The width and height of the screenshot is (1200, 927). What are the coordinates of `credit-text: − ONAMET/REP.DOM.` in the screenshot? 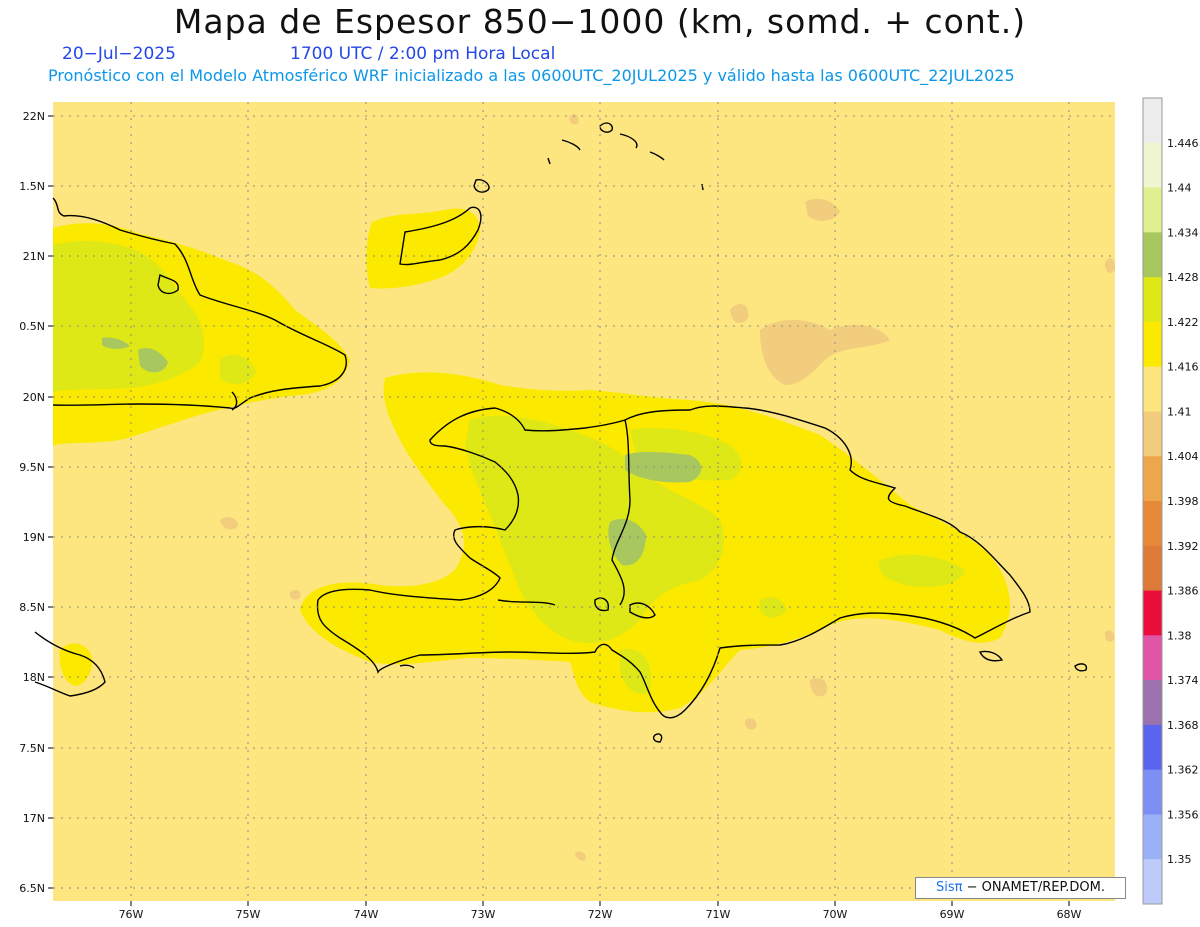 It's located at (1036, 887).